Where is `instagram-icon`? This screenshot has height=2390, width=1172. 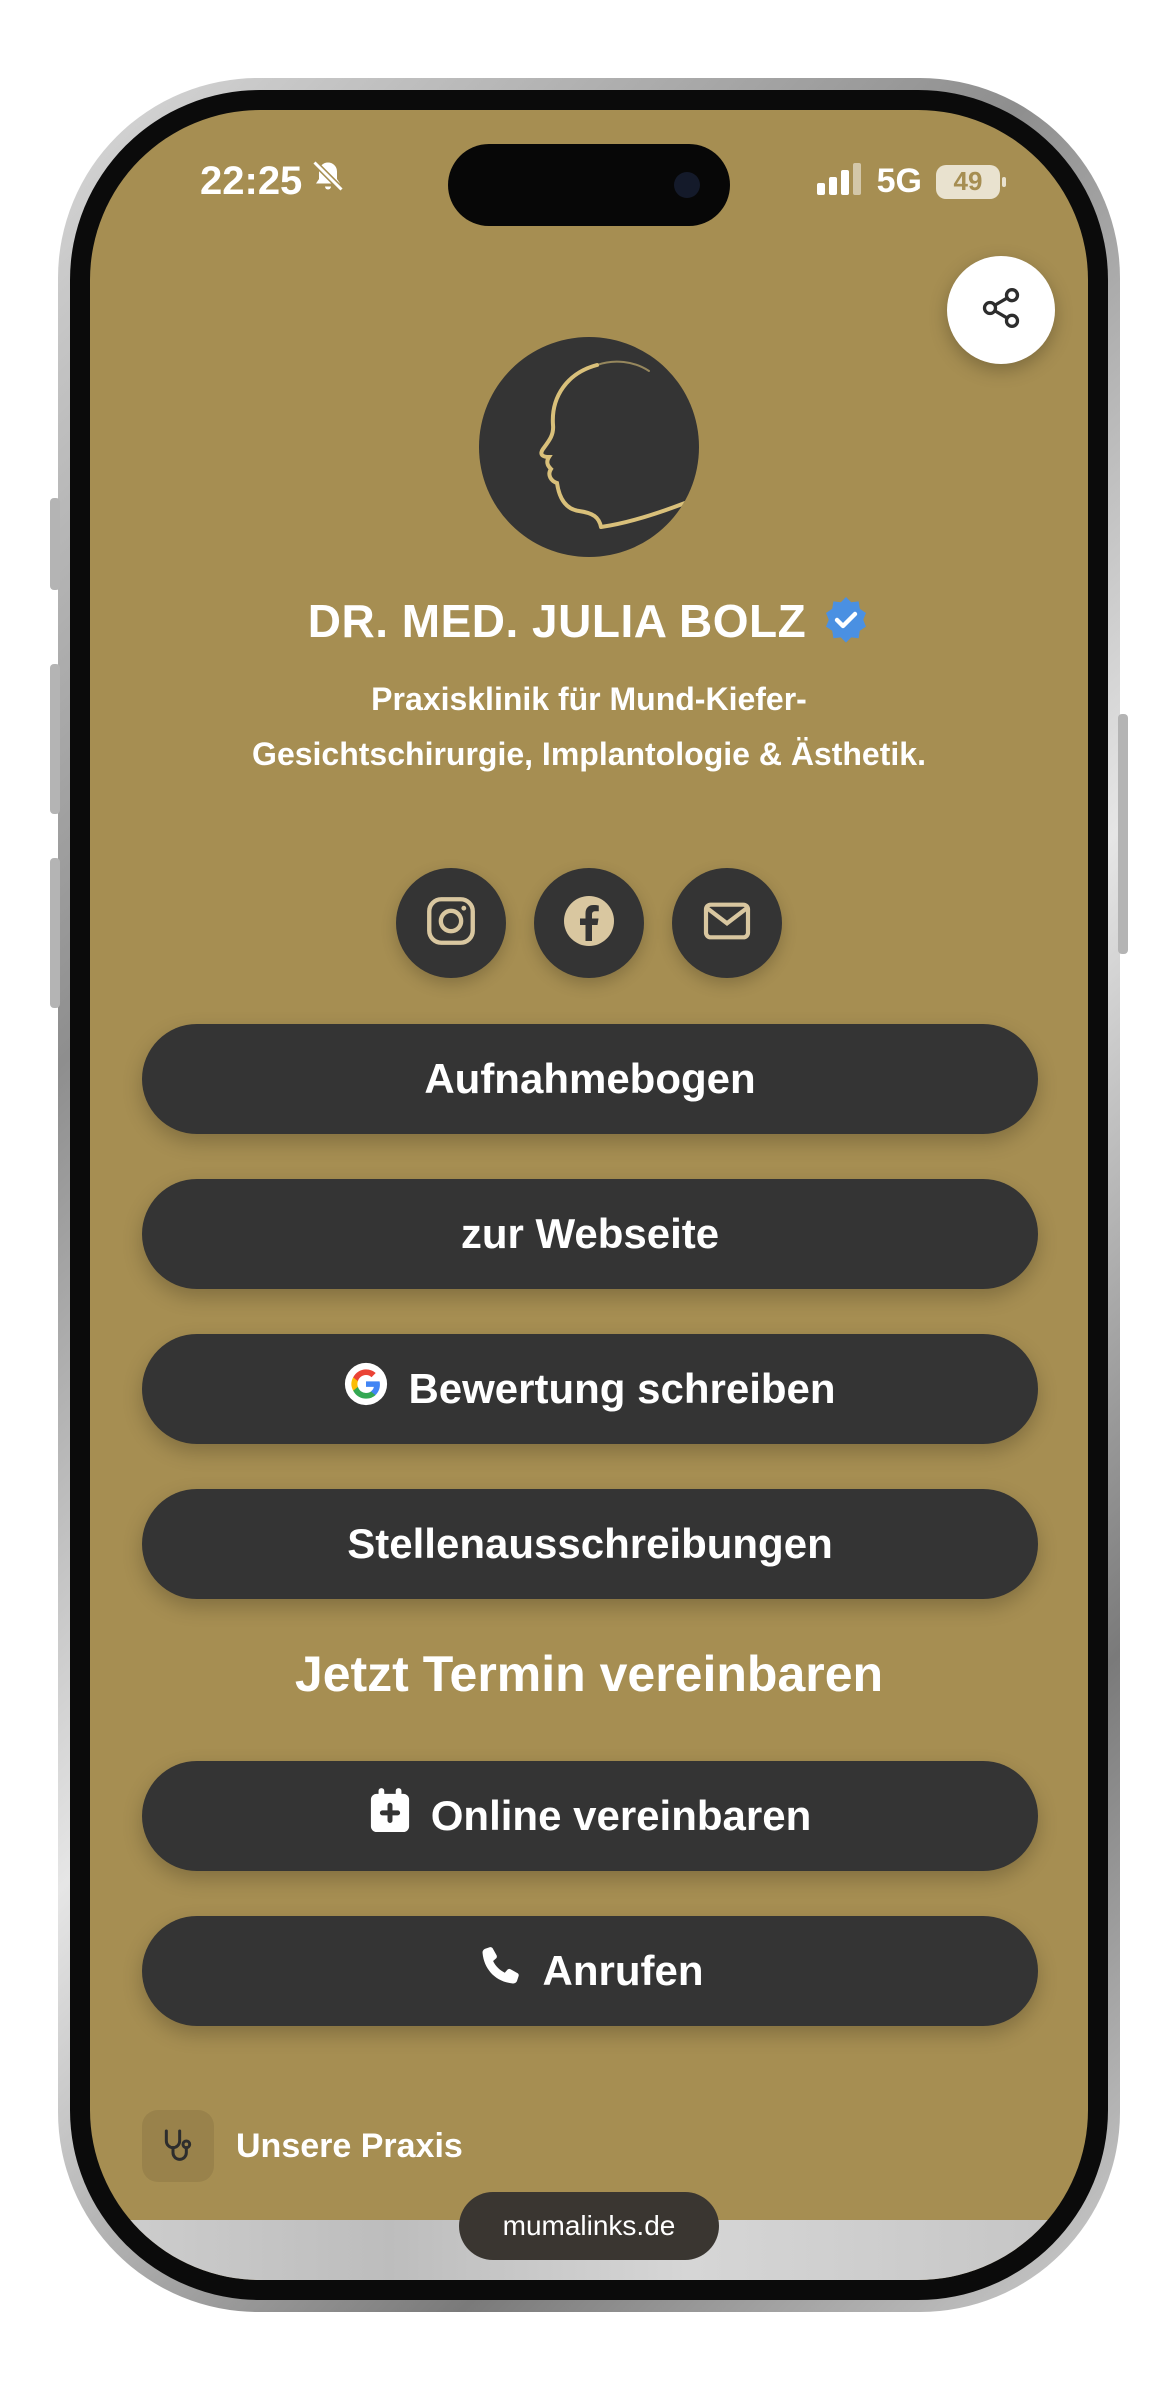 instagram-icon is located at coordinates (451, 923).